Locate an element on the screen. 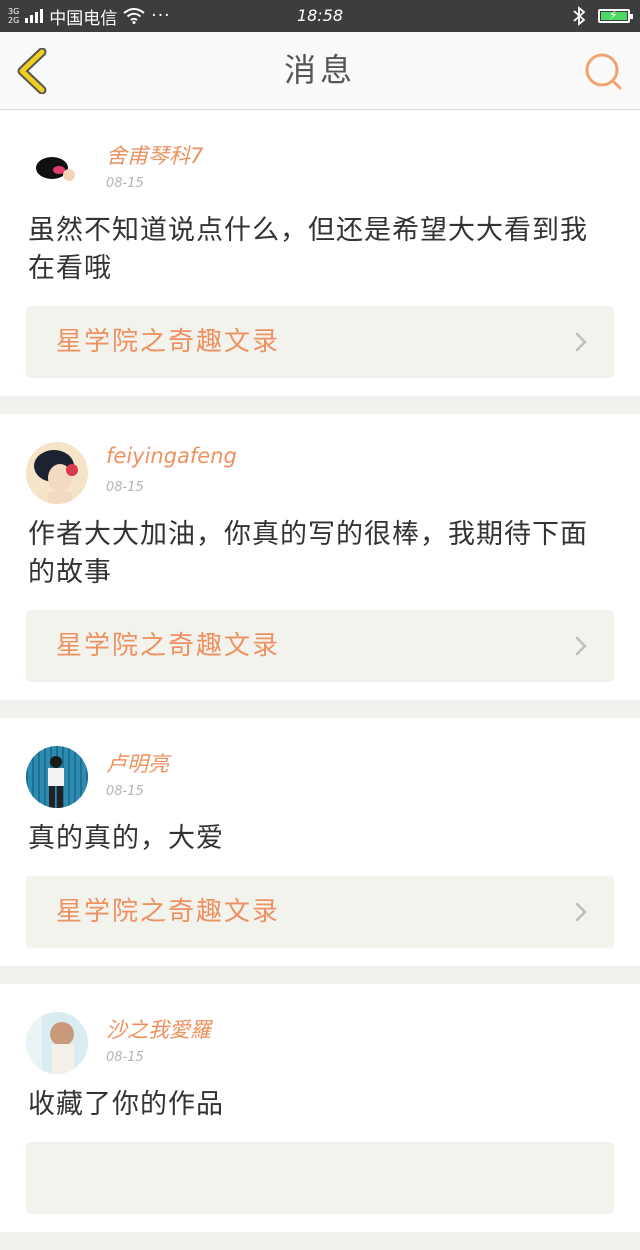  message-text: 作者大大加油，你真的写的很棒，我期待下面的故事 is located at coordinates (308, 553).